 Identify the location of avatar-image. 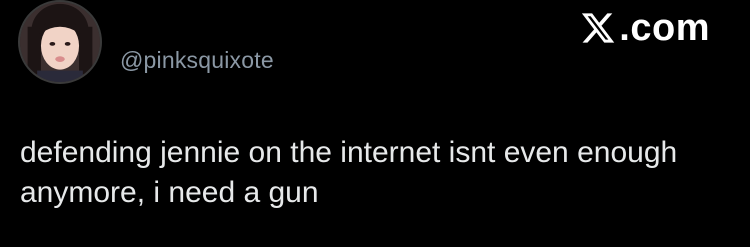
(60, 42).